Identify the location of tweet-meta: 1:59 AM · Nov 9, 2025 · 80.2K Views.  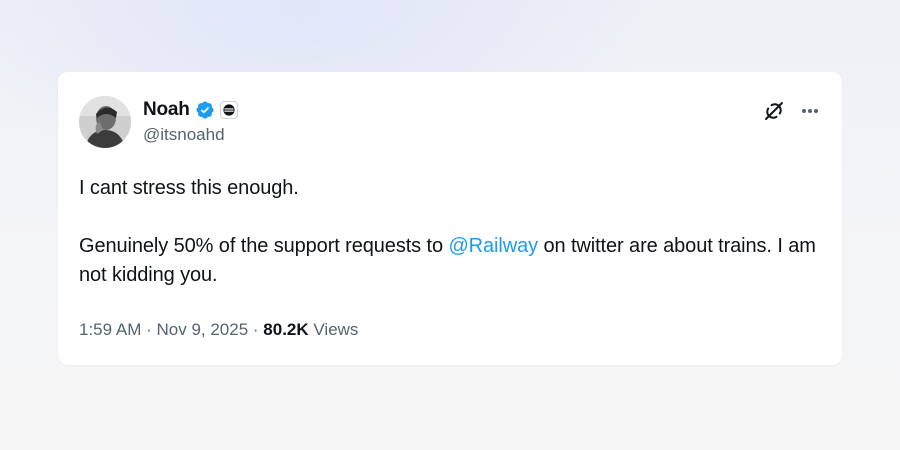
(218, 330).